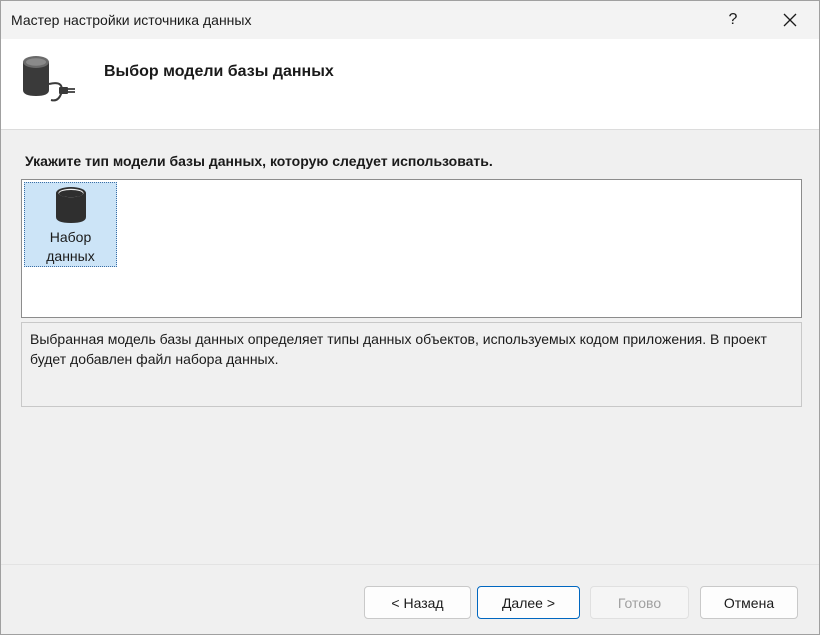 The image size is (820, 635). I want to click on close-icon, so click(790, 20).